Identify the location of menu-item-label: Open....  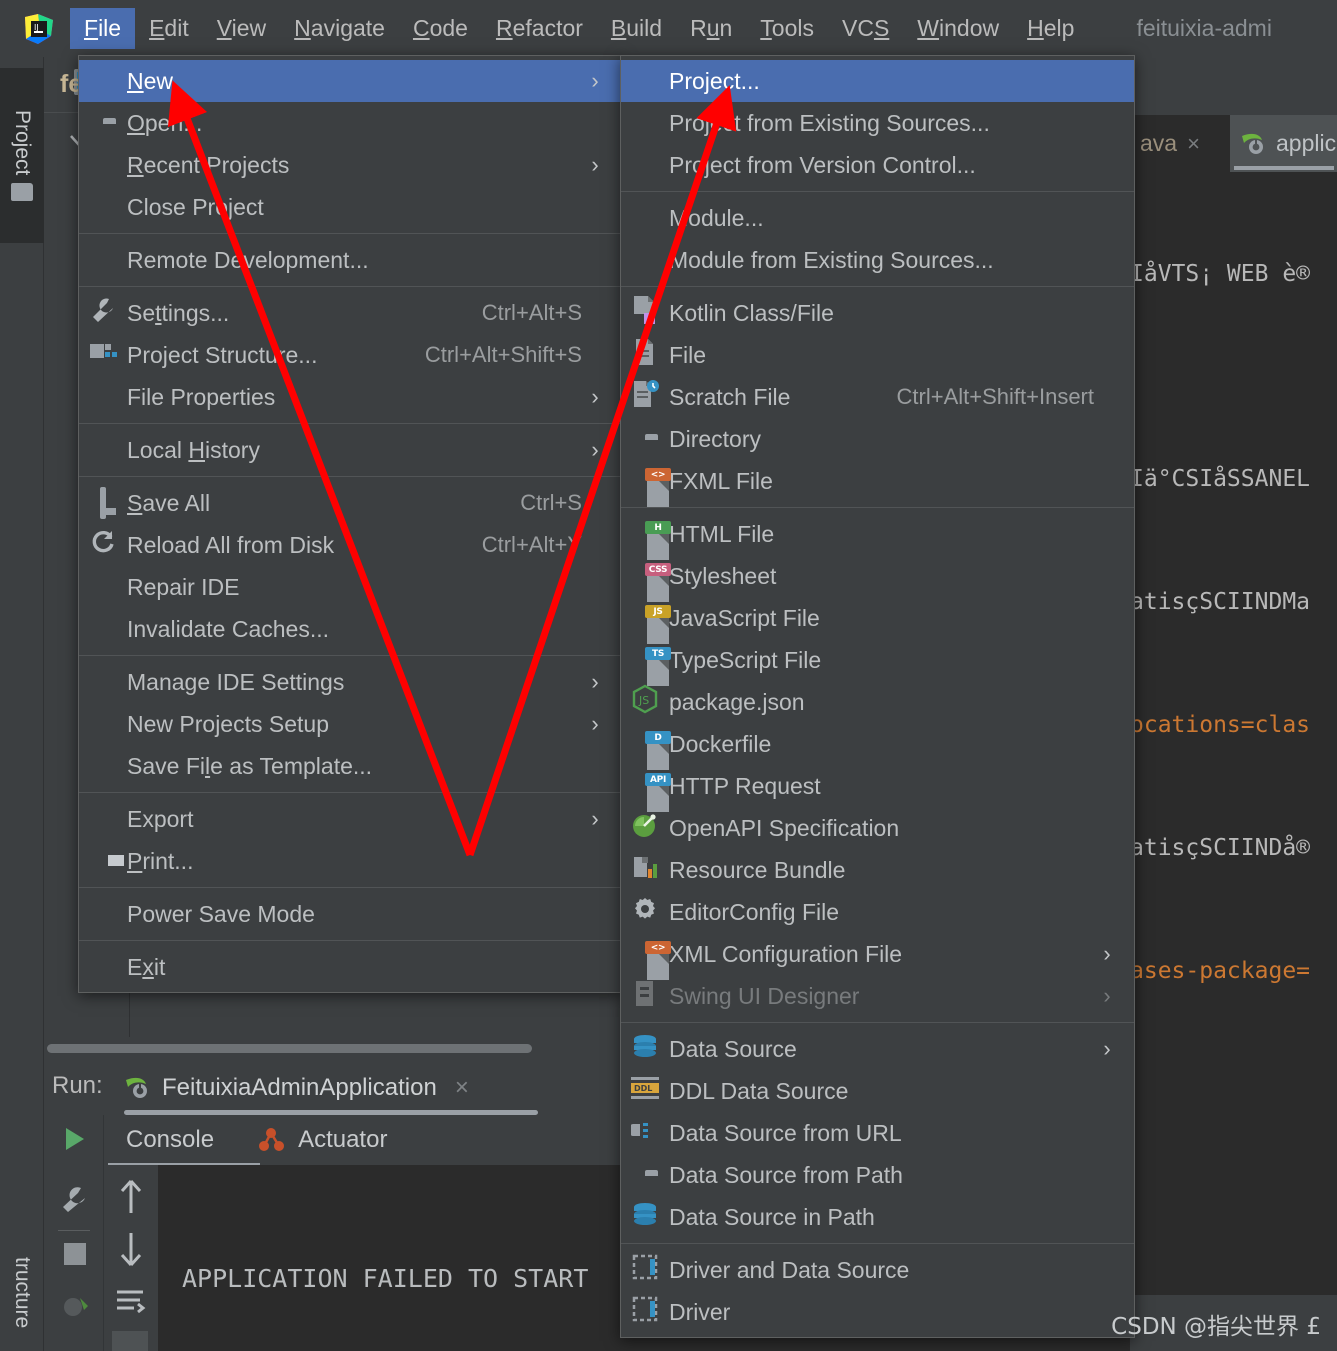
(165, 122).